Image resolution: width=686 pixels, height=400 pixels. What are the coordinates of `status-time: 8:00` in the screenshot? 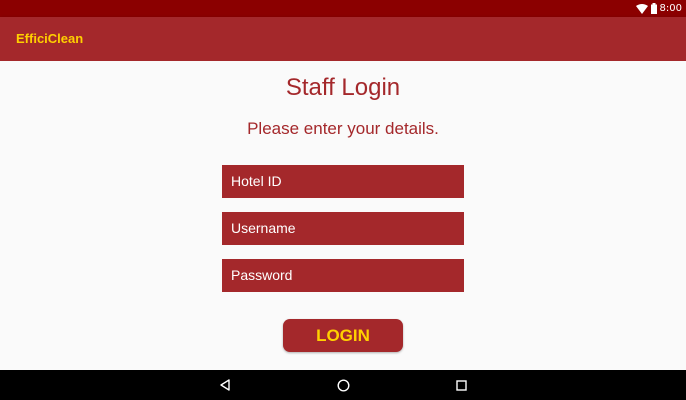 It's located at (670, 8).